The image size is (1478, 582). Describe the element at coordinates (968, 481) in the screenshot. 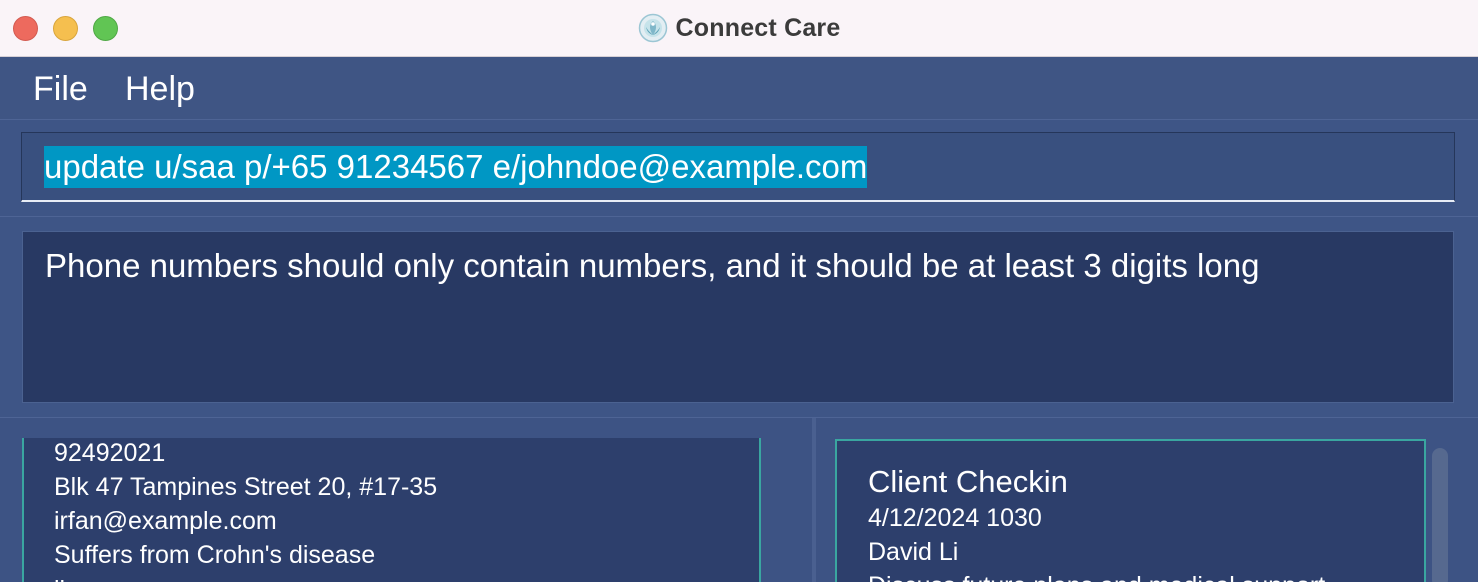

I see `appointment-title: Client Checkin` at that location.